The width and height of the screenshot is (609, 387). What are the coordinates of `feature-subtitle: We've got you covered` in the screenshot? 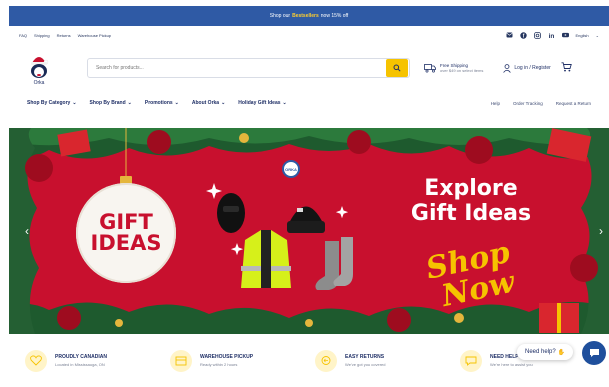 It's located at (365, 364).